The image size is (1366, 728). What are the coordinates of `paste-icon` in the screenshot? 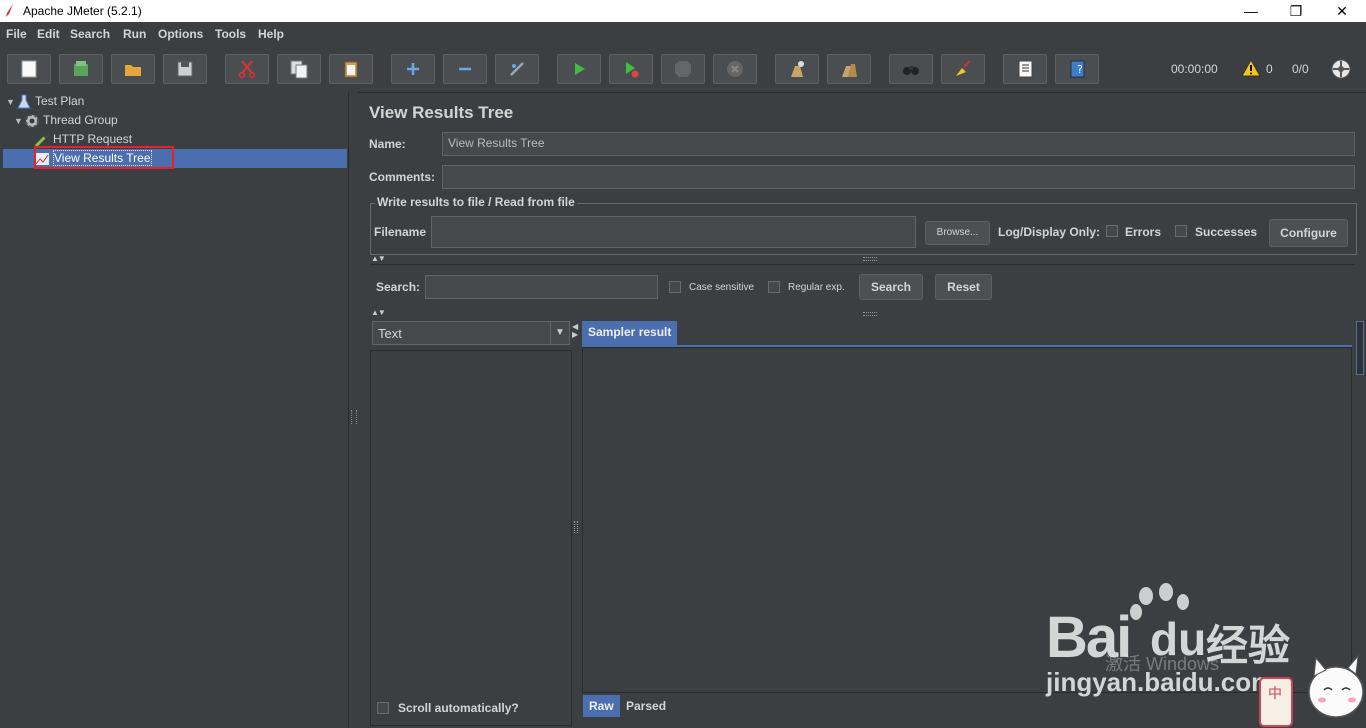 It's located at (351, 69).